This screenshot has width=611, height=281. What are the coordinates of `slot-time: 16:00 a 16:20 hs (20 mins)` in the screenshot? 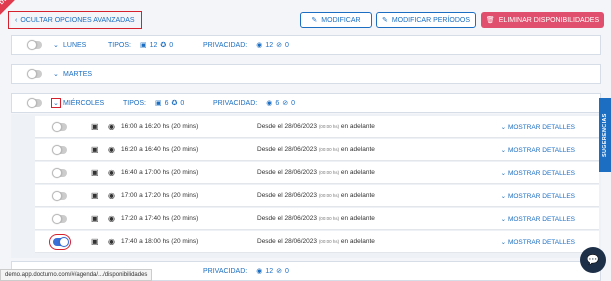 It's located at (160, 126).